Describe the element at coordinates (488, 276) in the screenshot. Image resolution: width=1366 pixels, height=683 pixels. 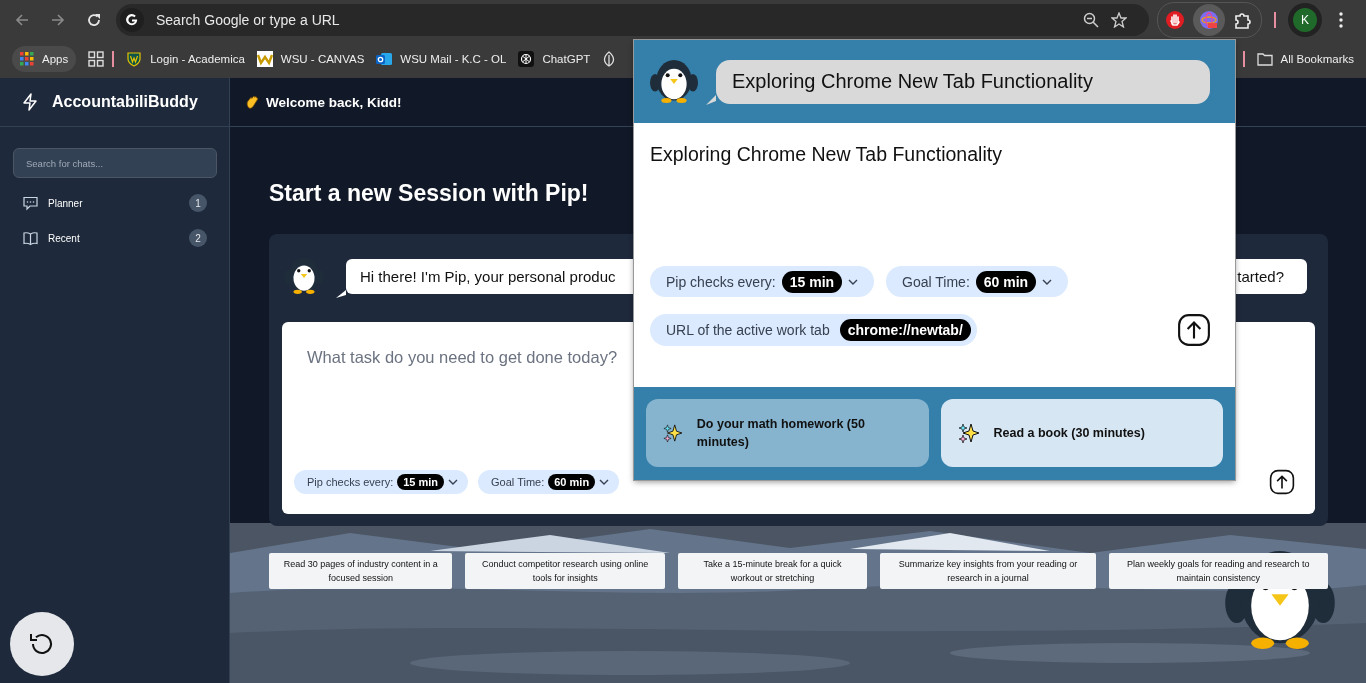
I see `bubble-text: Hi there! I'm Pip, your personal produc` at that location.